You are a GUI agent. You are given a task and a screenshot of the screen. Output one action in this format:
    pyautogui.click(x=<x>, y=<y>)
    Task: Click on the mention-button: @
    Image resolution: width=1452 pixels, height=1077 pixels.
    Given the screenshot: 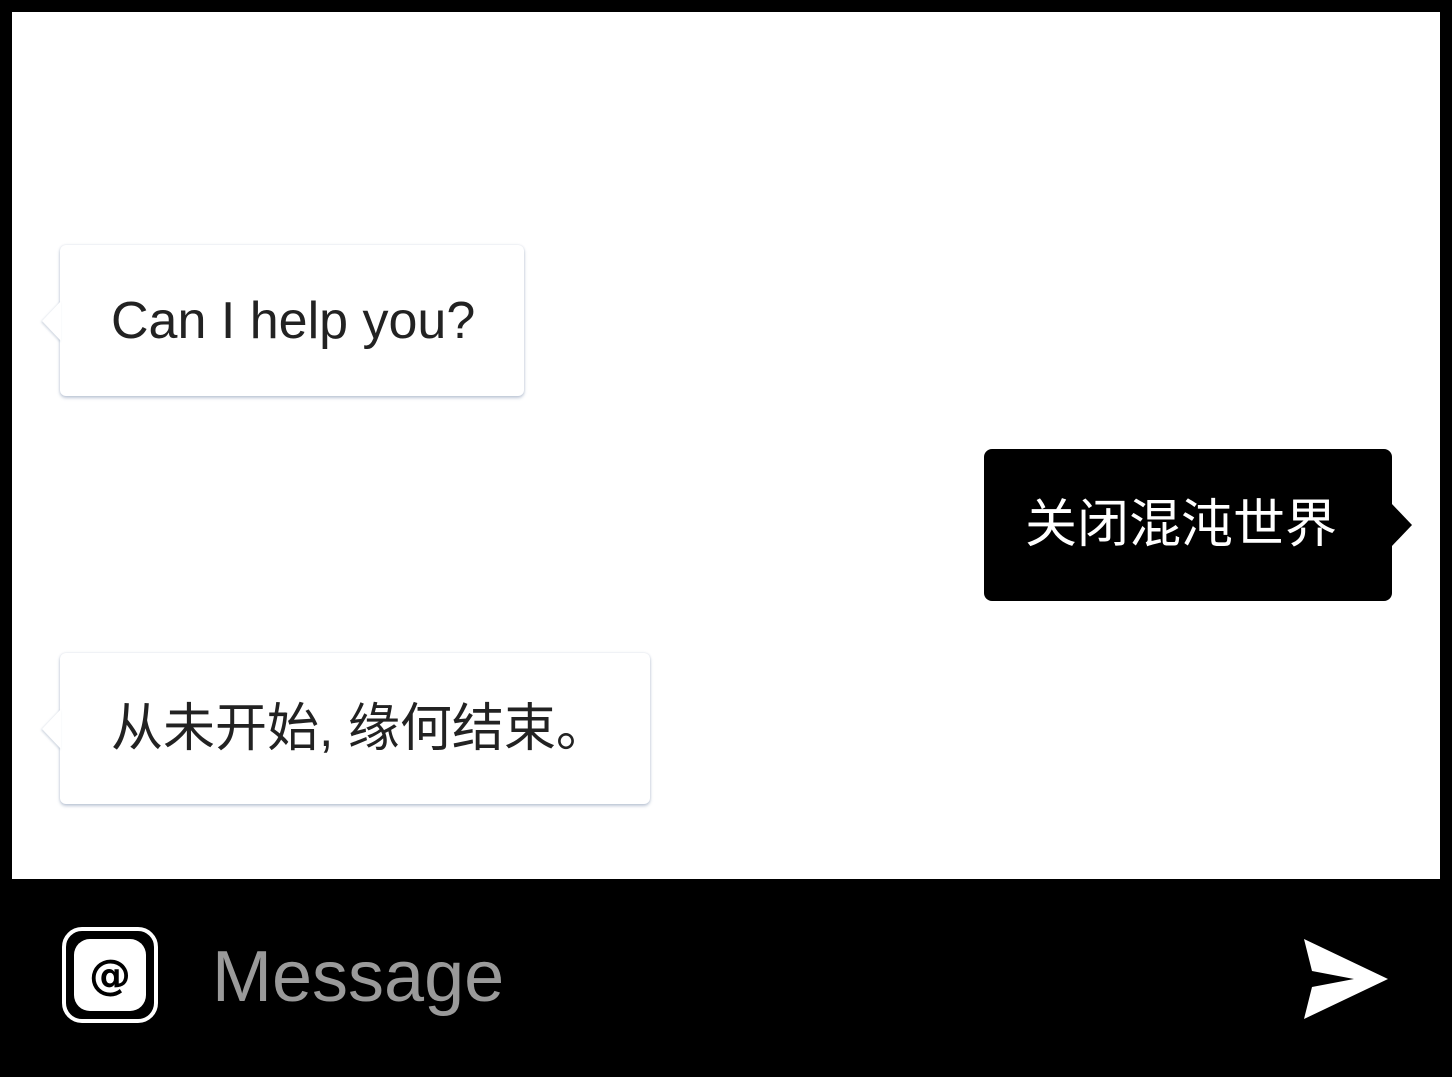 What is the action you would take?
    pyautogui.click(x=110, y=975)
    